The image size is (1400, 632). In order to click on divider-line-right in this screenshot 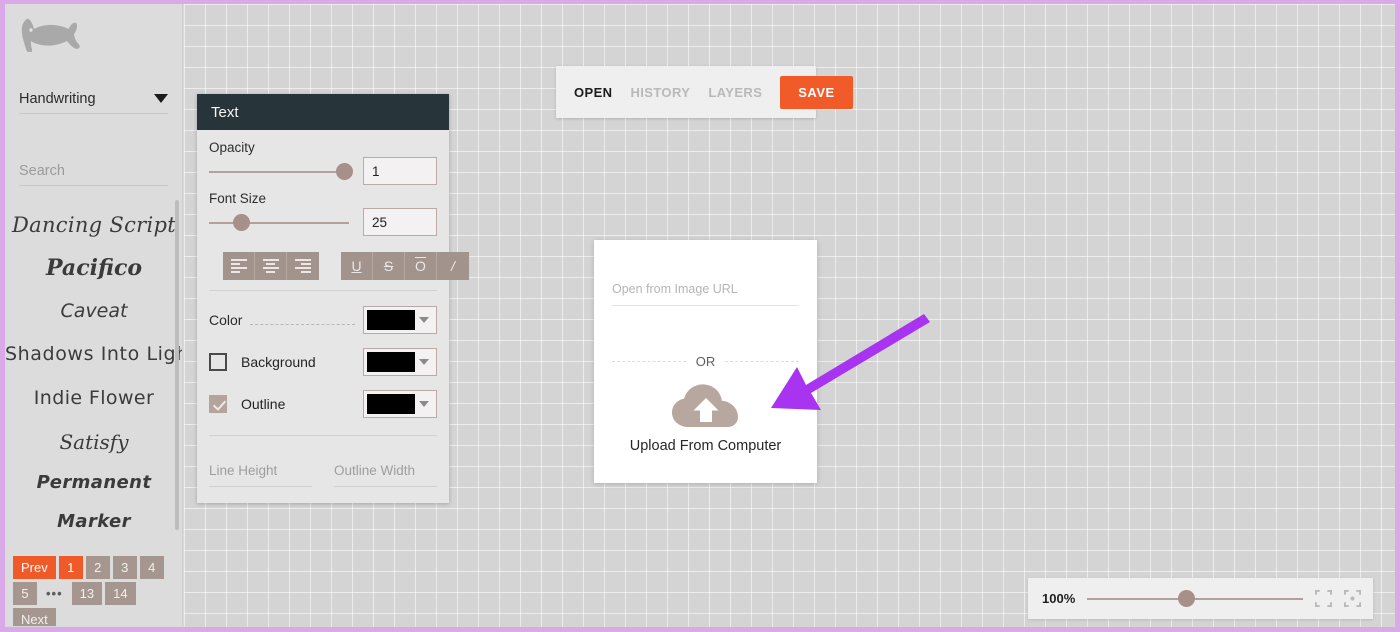, I will do `click(762, 361)`.